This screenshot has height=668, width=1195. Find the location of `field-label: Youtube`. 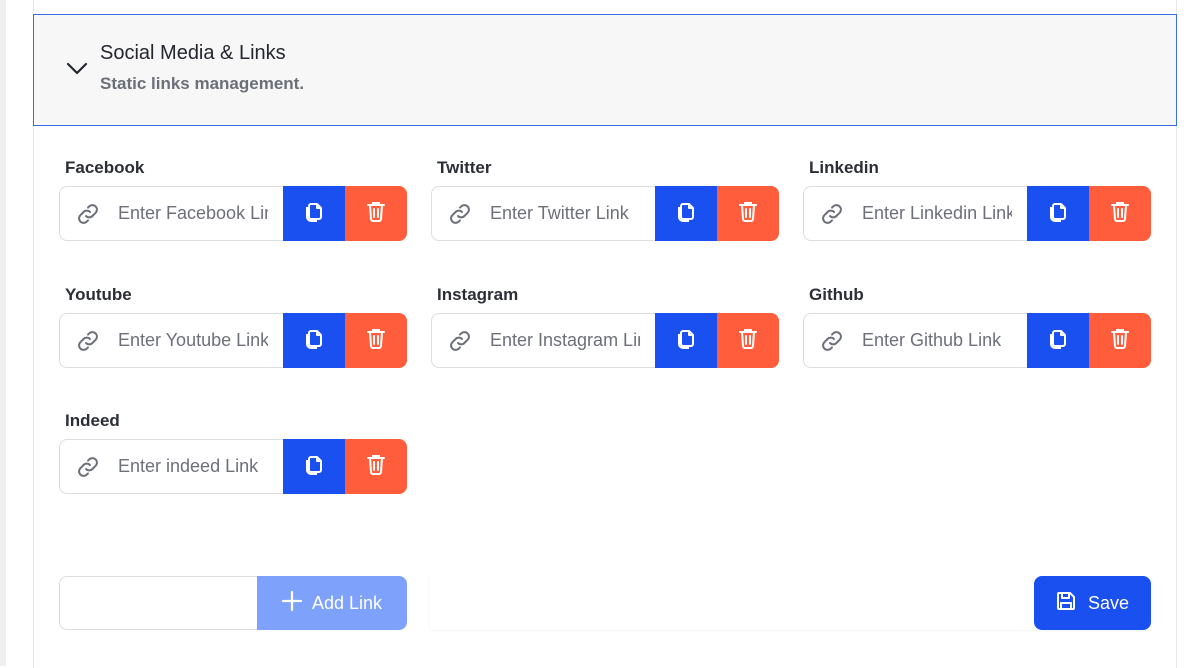

field-label: Youtube is located at coordinates (98, 294).